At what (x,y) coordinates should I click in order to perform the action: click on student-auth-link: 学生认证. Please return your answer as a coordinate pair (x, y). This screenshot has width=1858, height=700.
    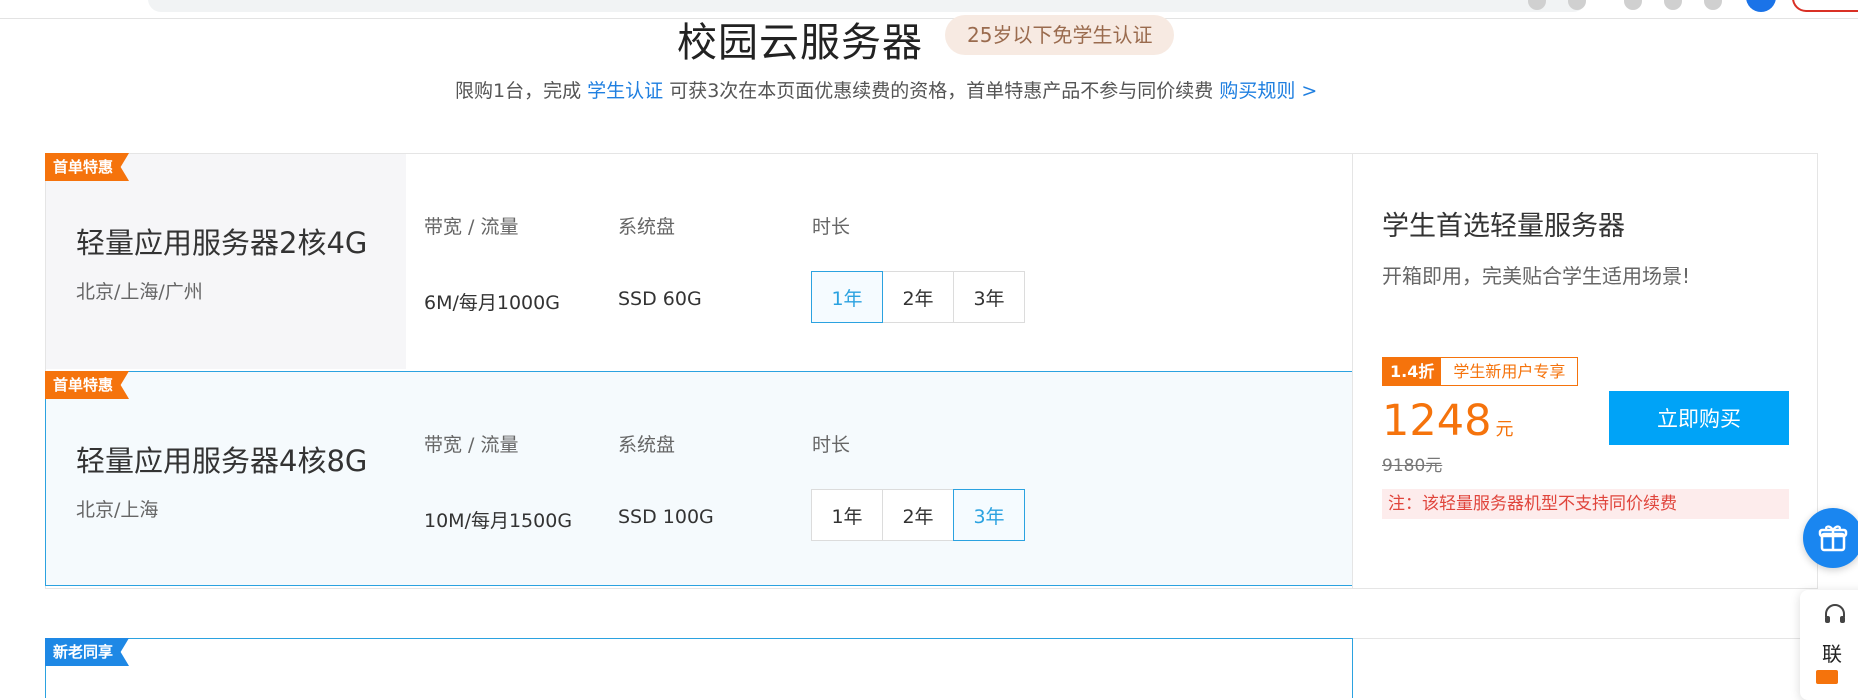
    Looking at the image, I should click on (625, 91).